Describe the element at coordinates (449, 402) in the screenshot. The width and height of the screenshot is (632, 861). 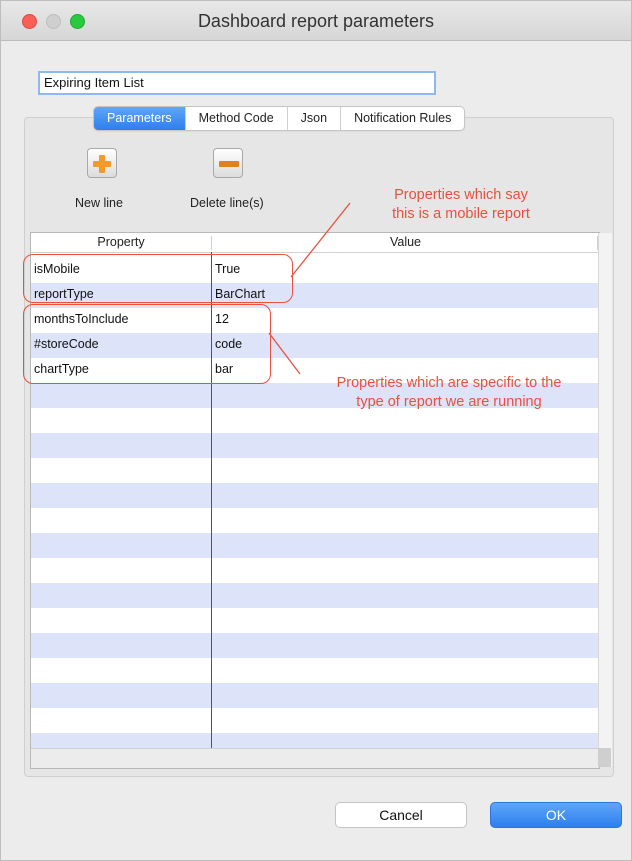
I see `annotation-specific-line2: type of report we are running` at that location.